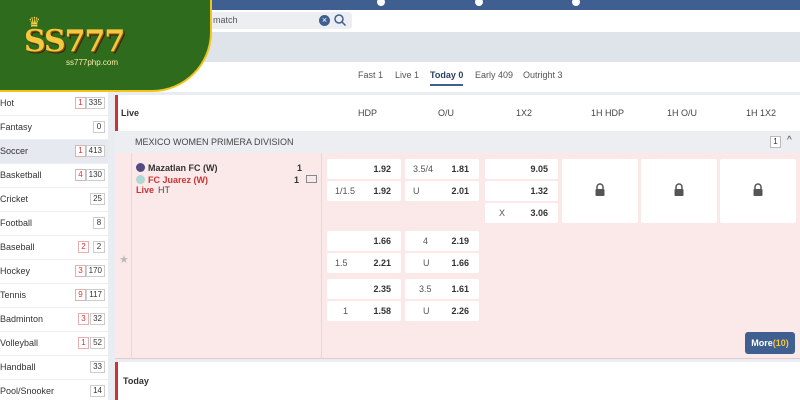 The height and width of the screenshot is (400, 800). What do you see at coordinates (278, 20) in the screenshot?
I see `search-input: match ×` at bounding box center [278, 20].